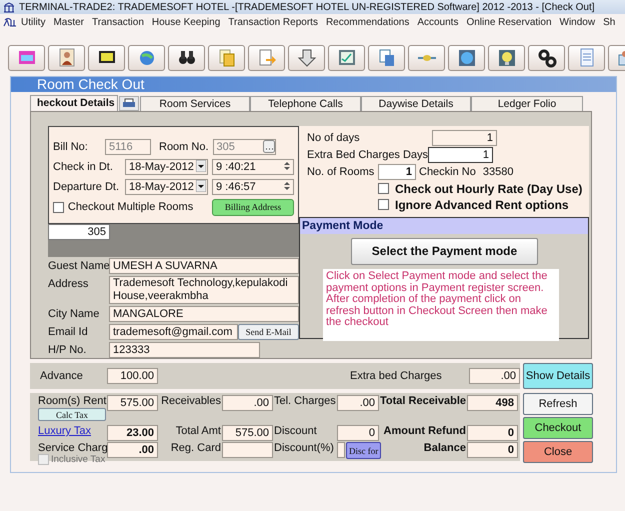 The width and height of the screenshot is (625, 511). Describe the element at coordinates (72, 401) in the screenshot. I see `field-label: Room(s) Rent` at that location.